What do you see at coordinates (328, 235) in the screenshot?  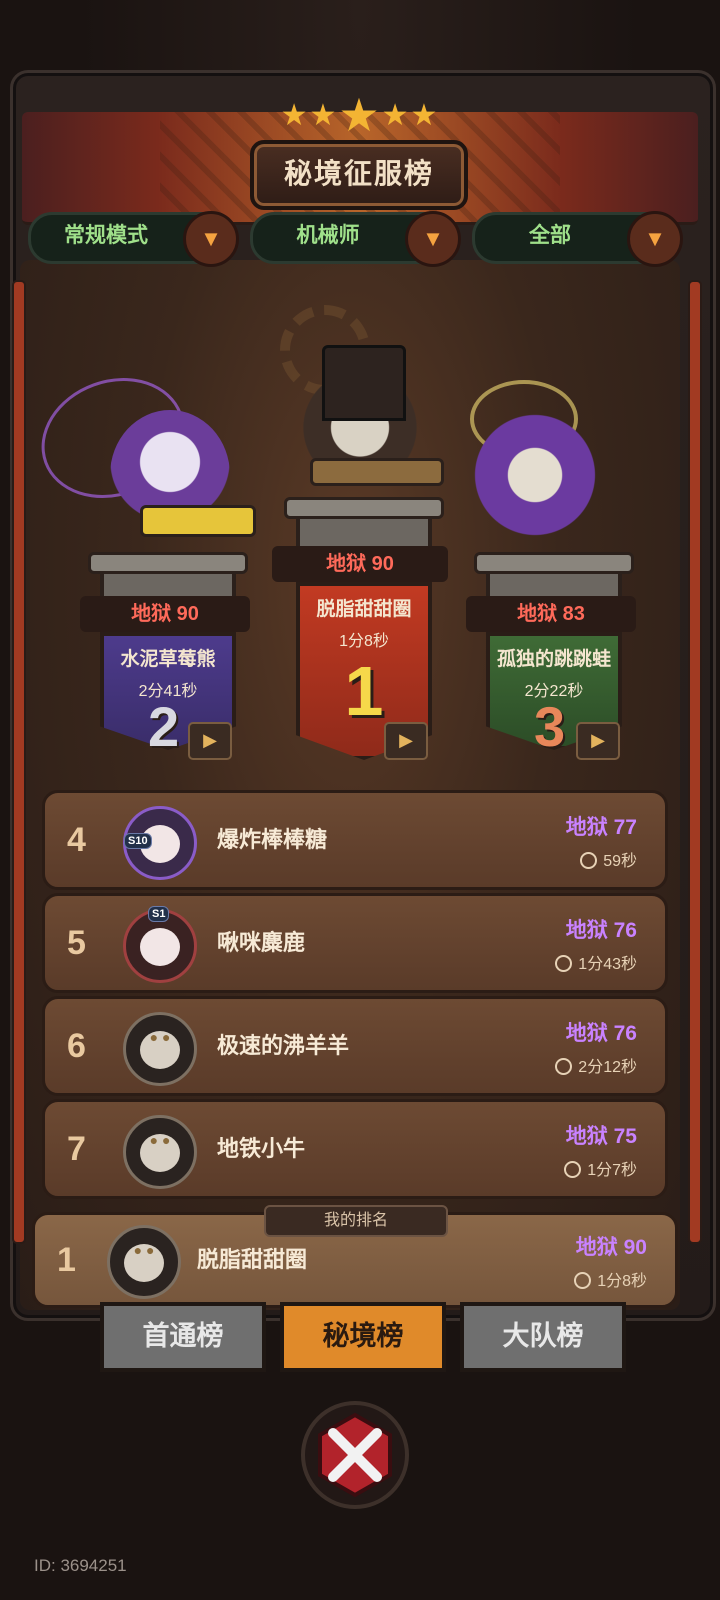 I see `filter-class-label: 机械师` at bounding box center [328, 235].